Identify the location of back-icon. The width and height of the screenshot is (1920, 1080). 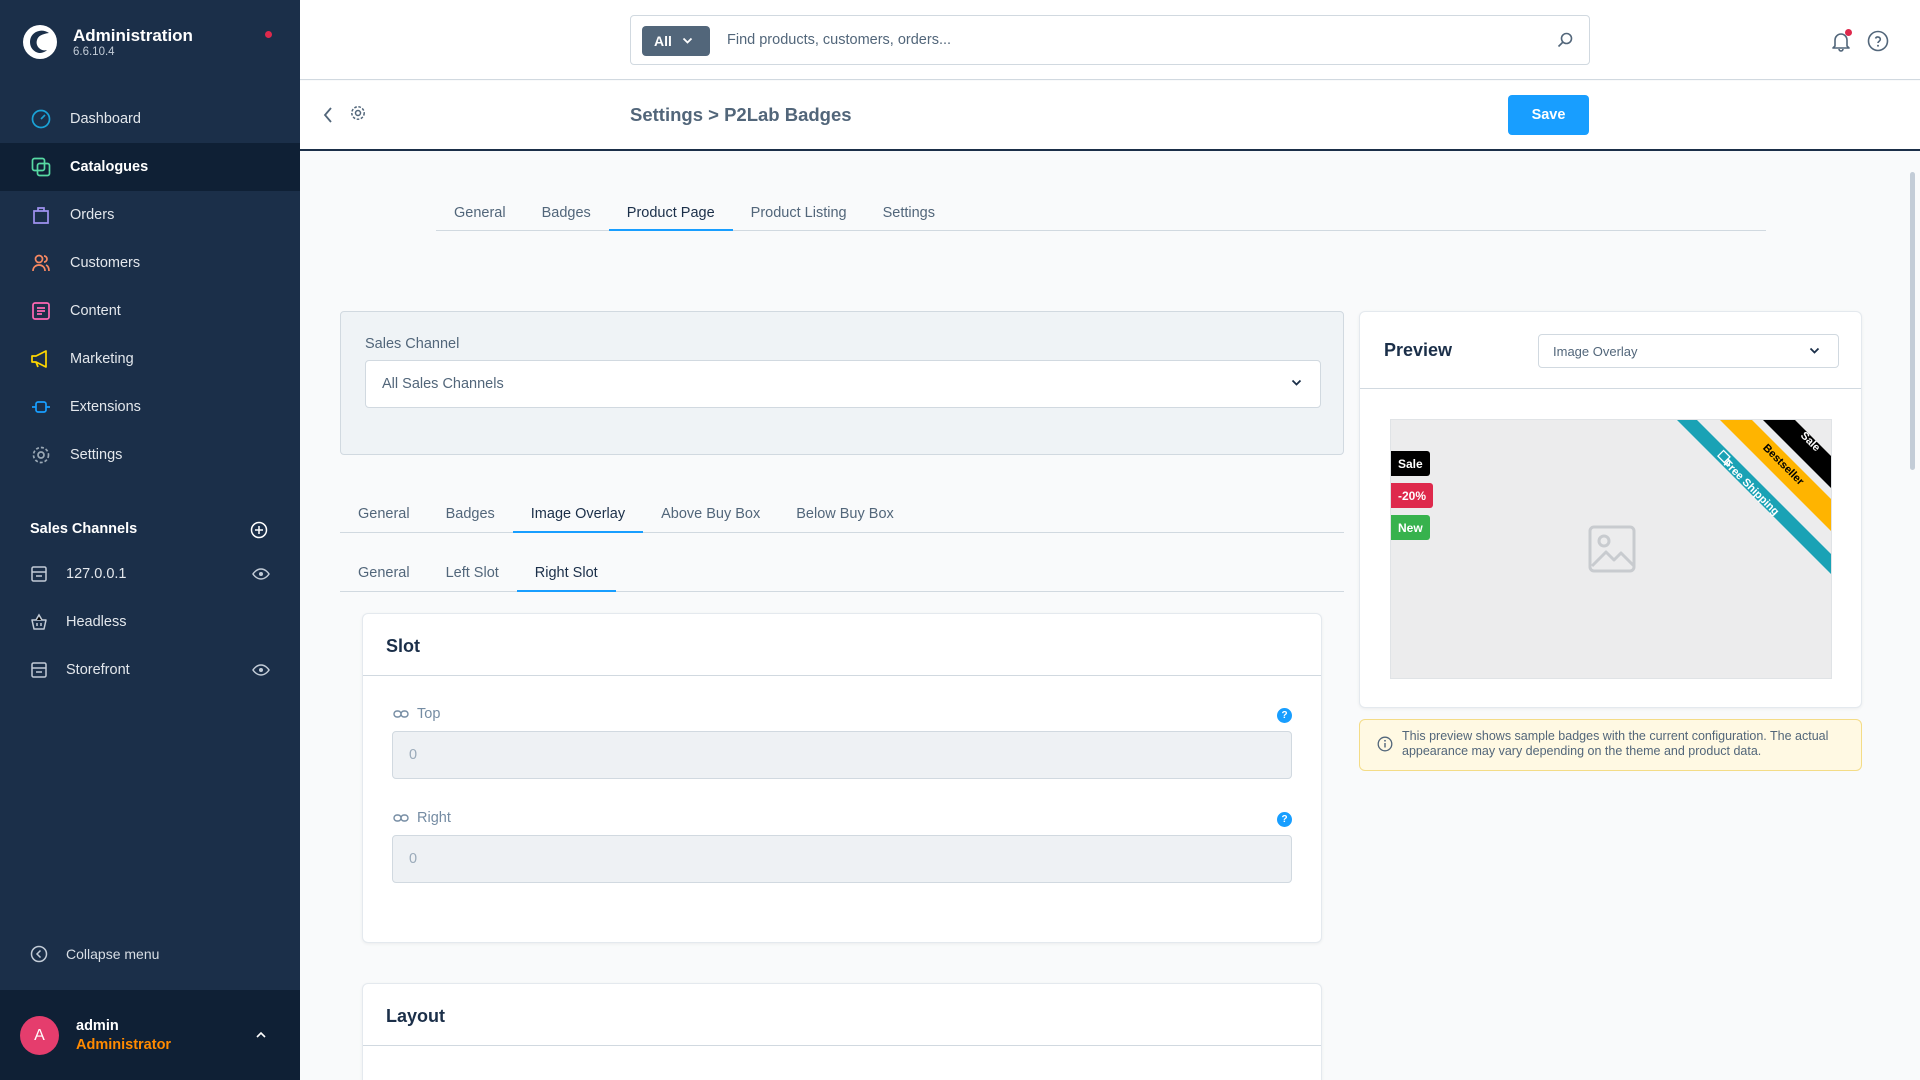
(328, 115).